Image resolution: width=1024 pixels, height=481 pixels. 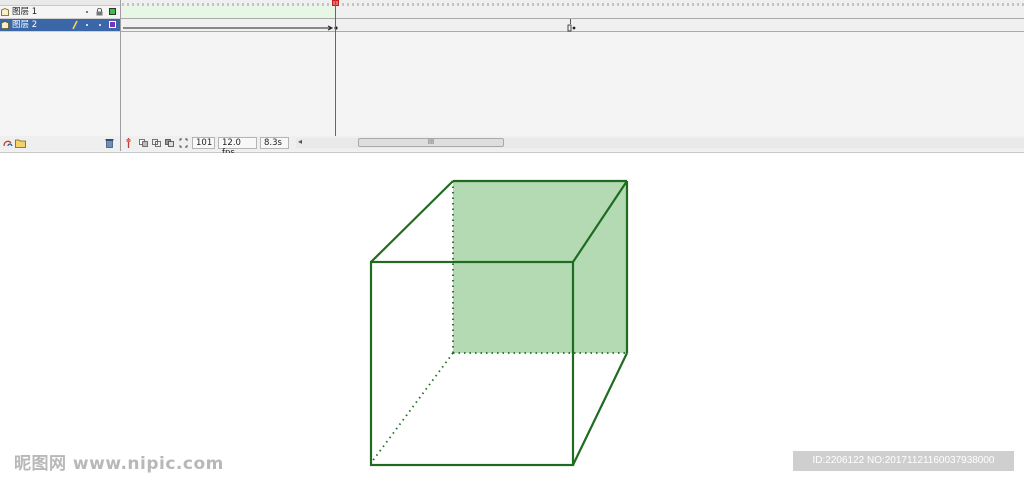 I want to click on elapsed-time-field: 8.3s, so click(x=274, y=143).